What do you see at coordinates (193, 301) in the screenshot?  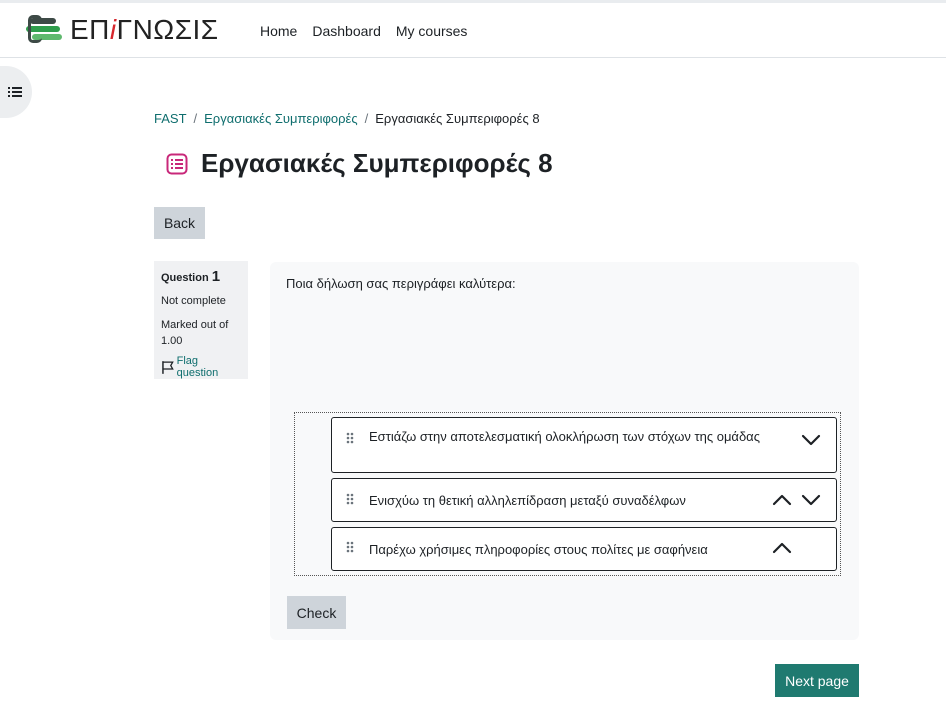 I see `question-state: Not complete` at bounding box center [193, 301].